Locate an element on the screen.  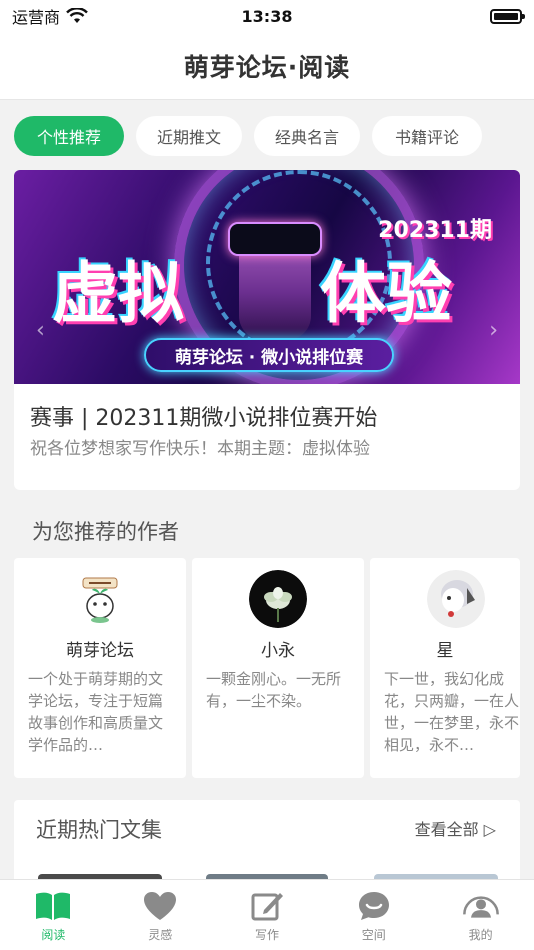
status-left: 运营商 is located at coordinates (50, 16).